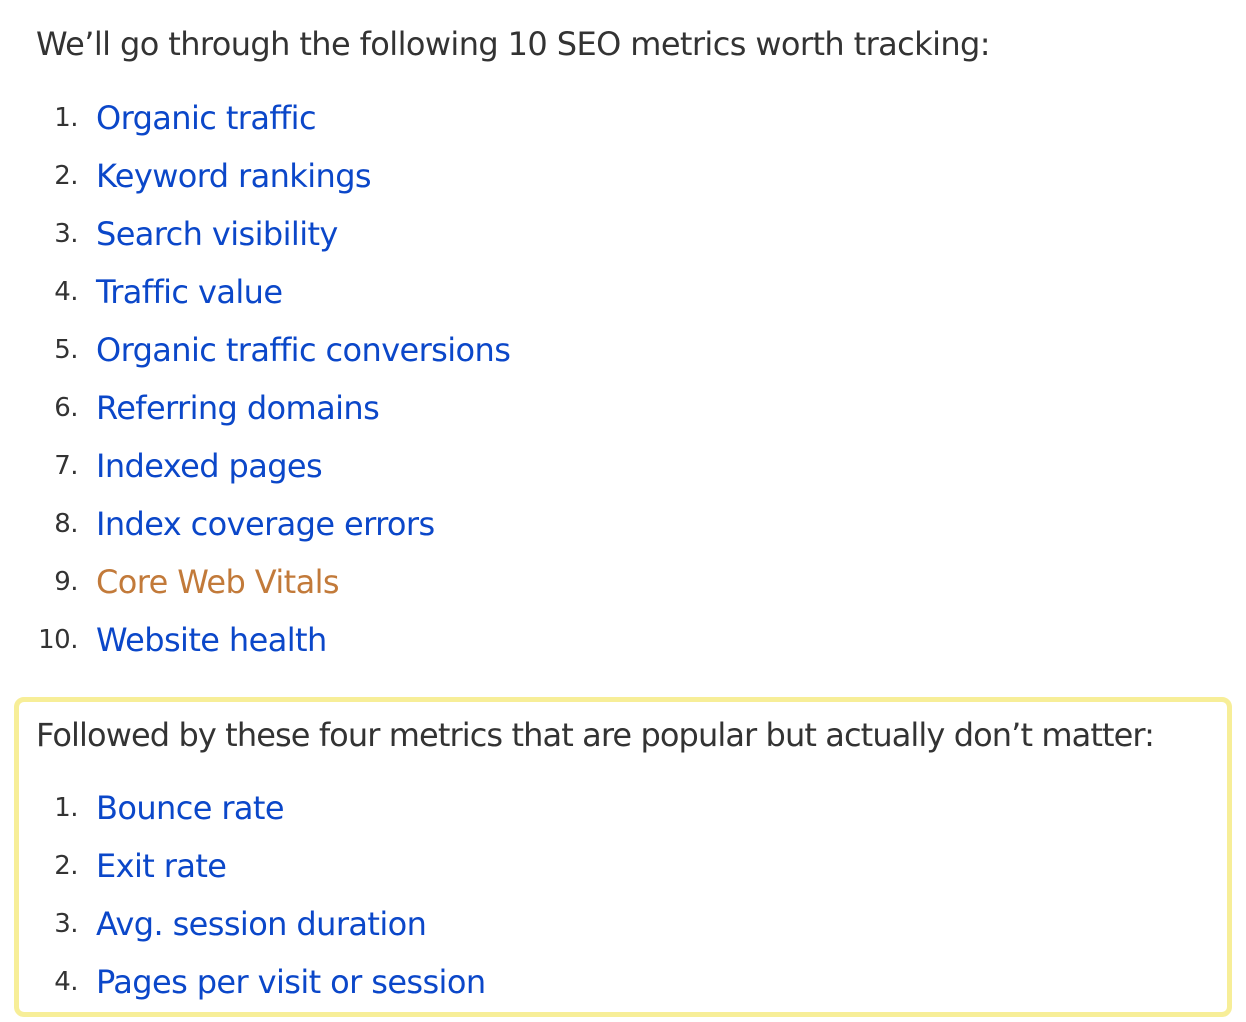 This screenshot has width=1246, height=1022. What do you see at coordinates (161, 866) in the screenshot?
I see `link-exit-rate: Exit rate` at bounding box center [161, 866].